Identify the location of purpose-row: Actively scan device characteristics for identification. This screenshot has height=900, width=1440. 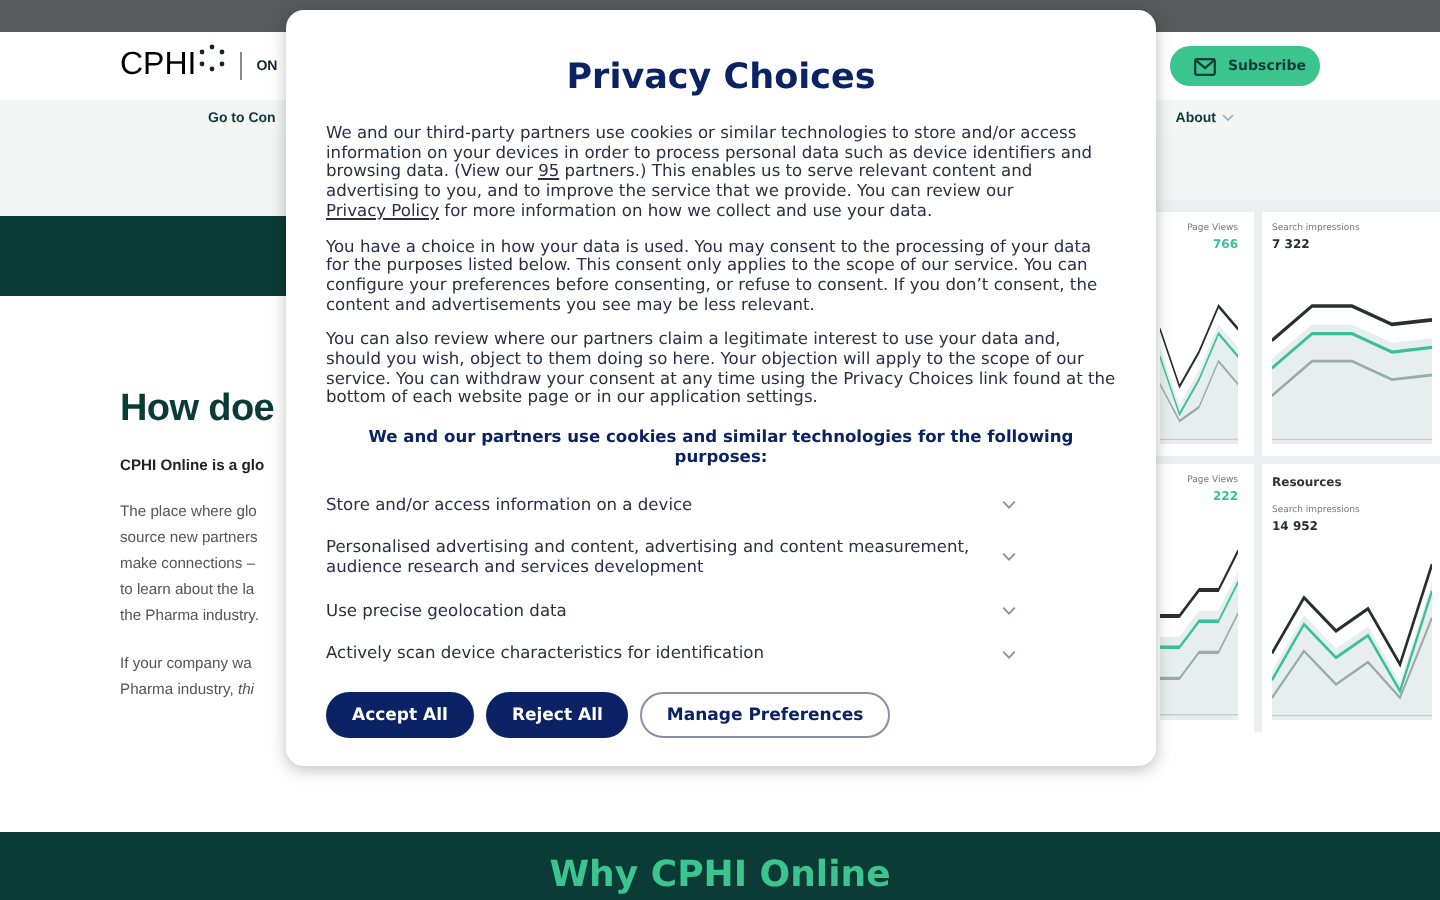
(721, 654).